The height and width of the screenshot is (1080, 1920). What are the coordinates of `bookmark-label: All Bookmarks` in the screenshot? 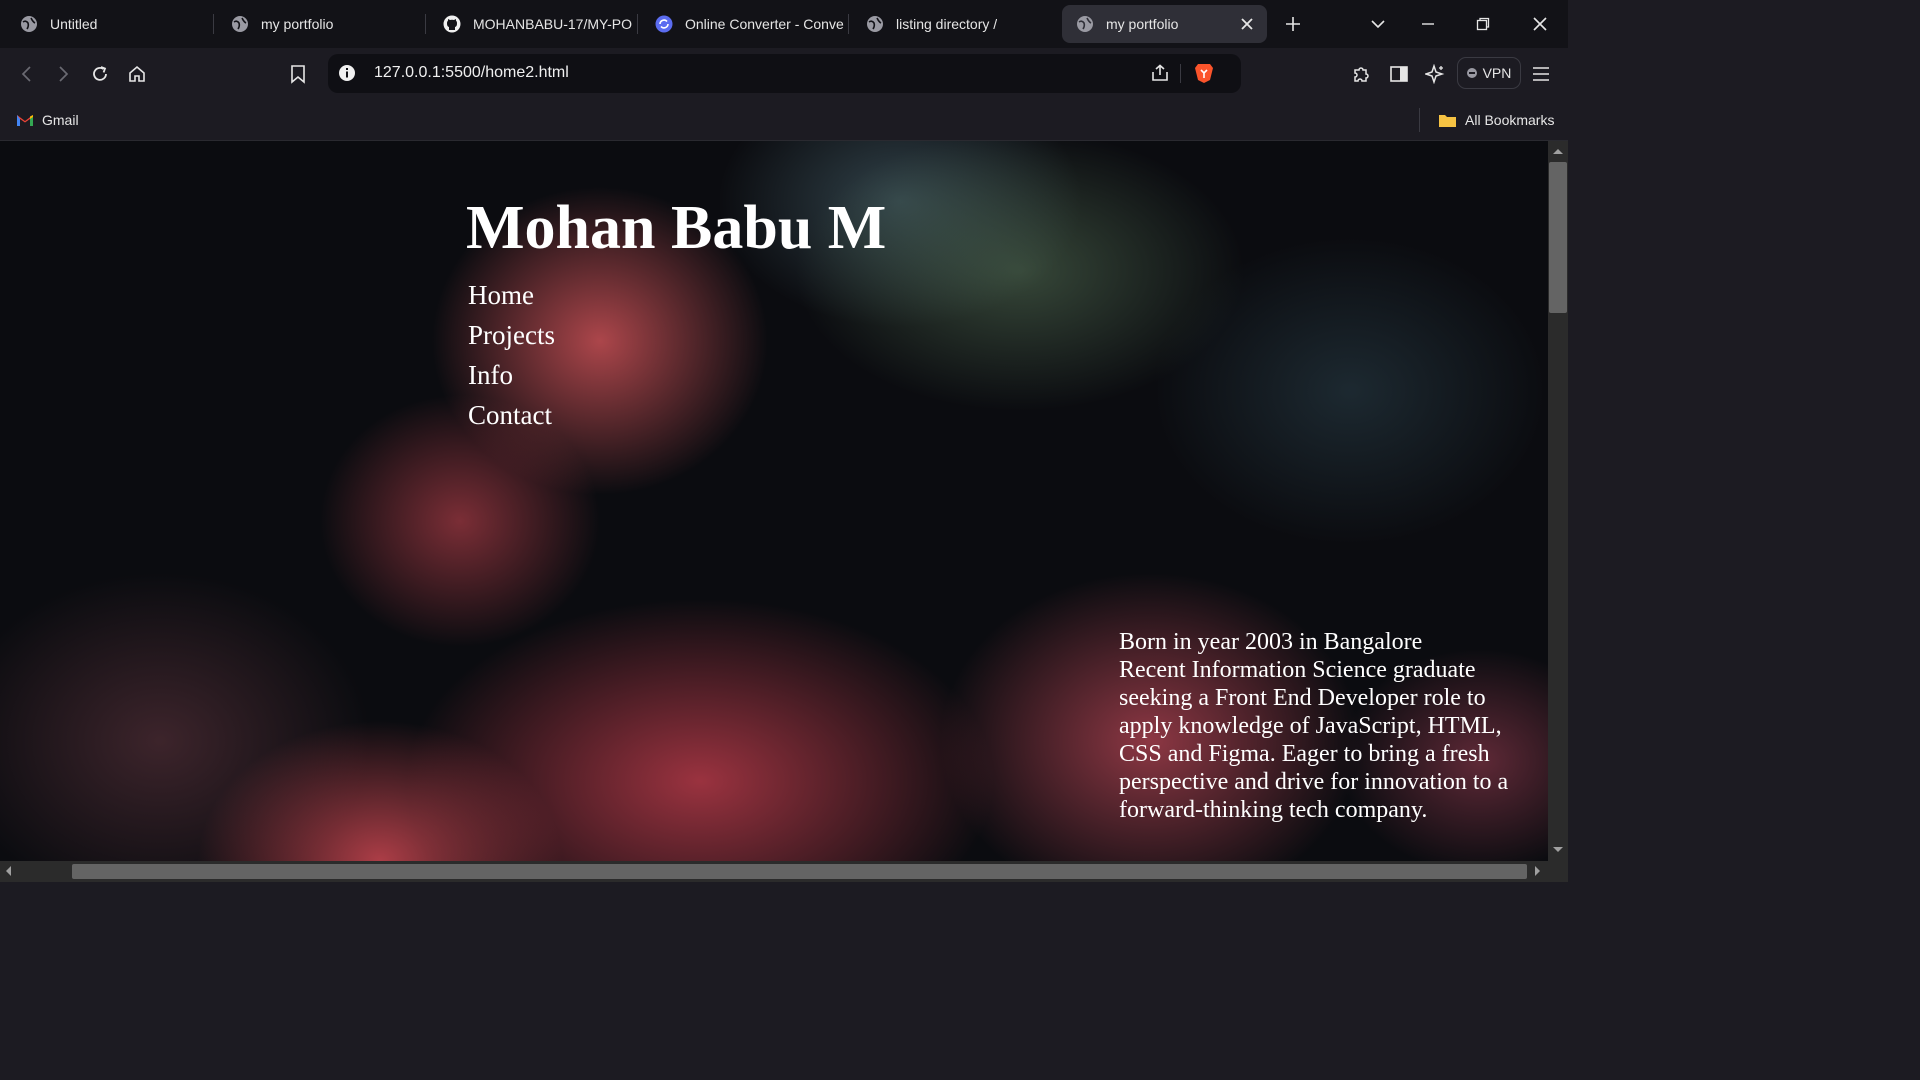 It's located at (1510, 120).